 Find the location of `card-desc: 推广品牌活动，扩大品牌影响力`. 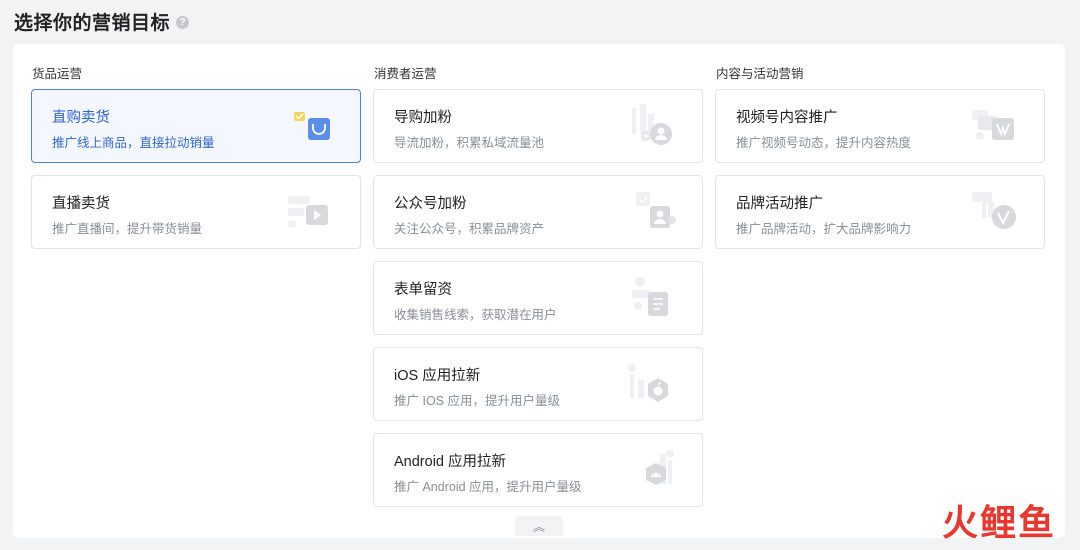

card-desc: 推广品牌活动，扩大品牌影响力 is located at coordinates (824, 229).